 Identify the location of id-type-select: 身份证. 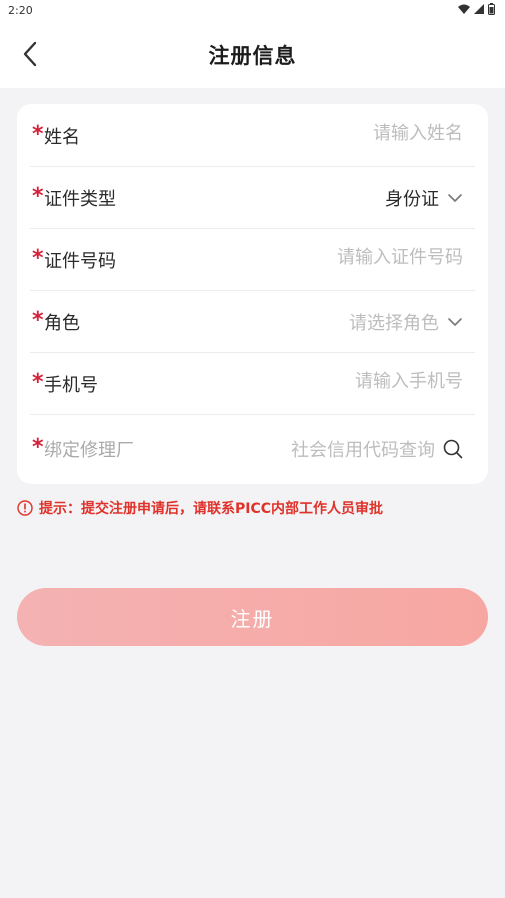
(424, 198).